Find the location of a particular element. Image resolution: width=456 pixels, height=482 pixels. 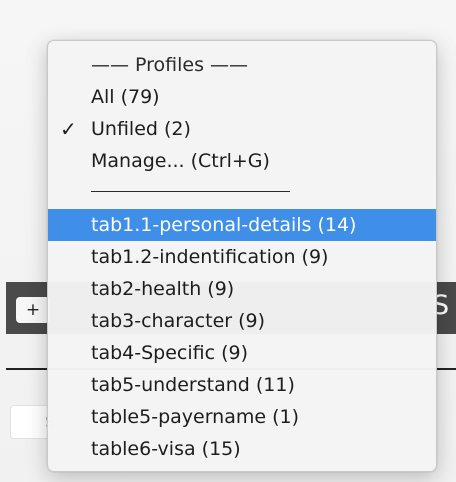

menu-item-unfiled: ✓ Unfiled (2) is located at coordinates (242, 129).